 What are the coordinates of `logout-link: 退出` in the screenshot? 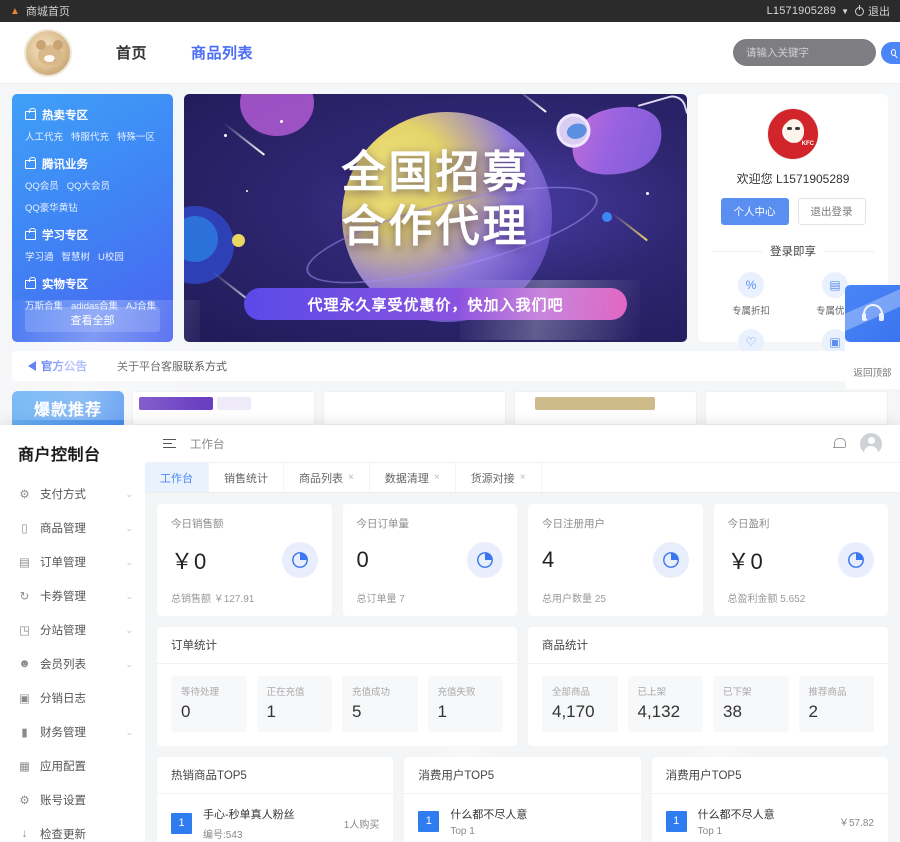 It's located at (872, 11).